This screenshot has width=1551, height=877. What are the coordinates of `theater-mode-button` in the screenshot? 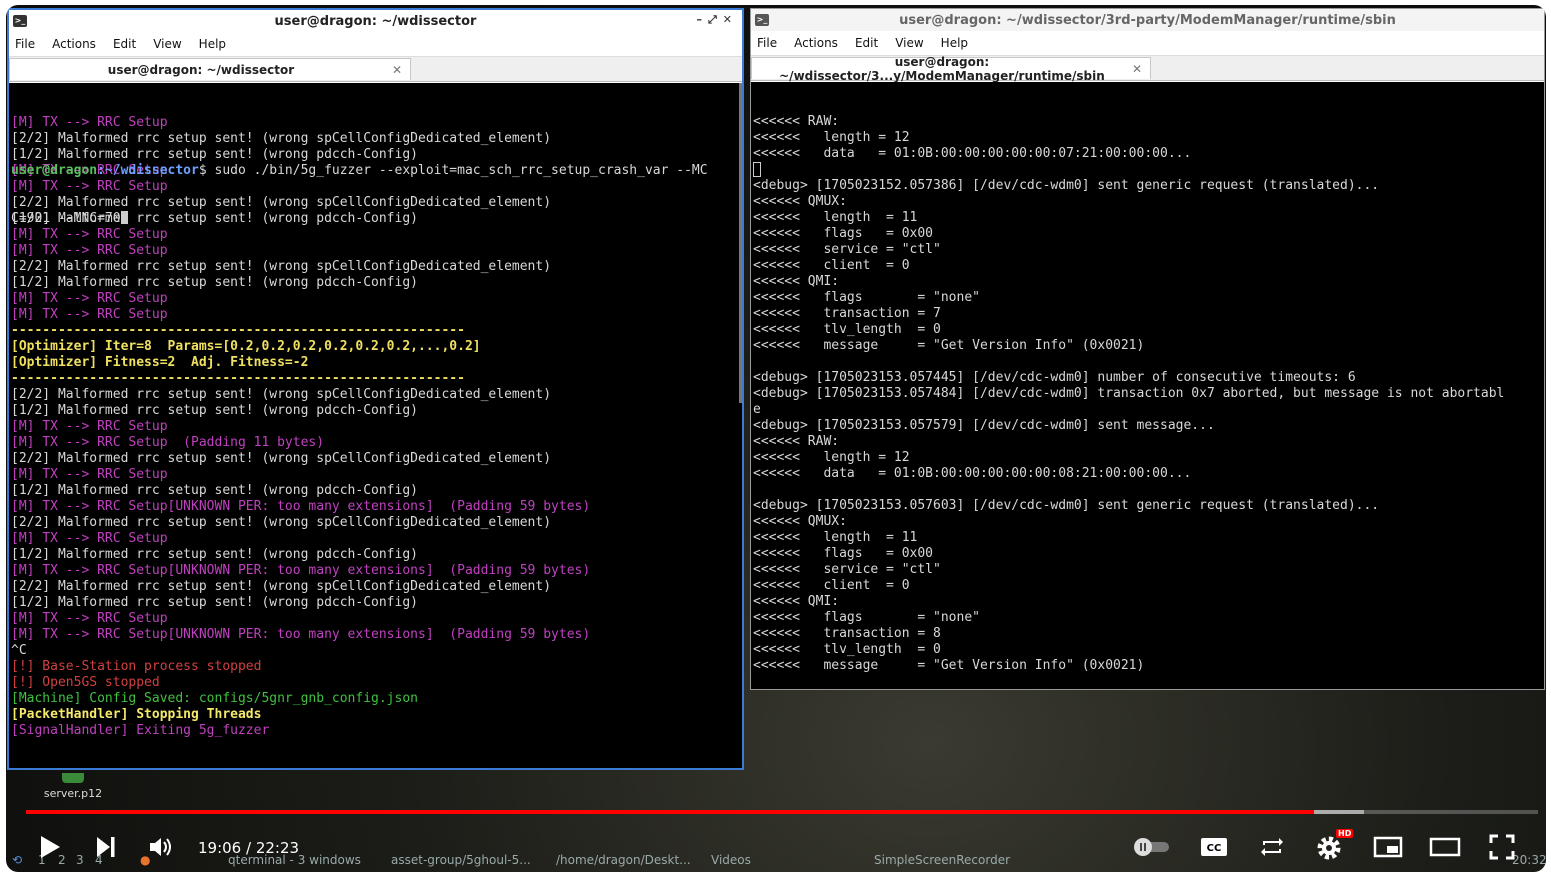 It's located at (1445, 847).